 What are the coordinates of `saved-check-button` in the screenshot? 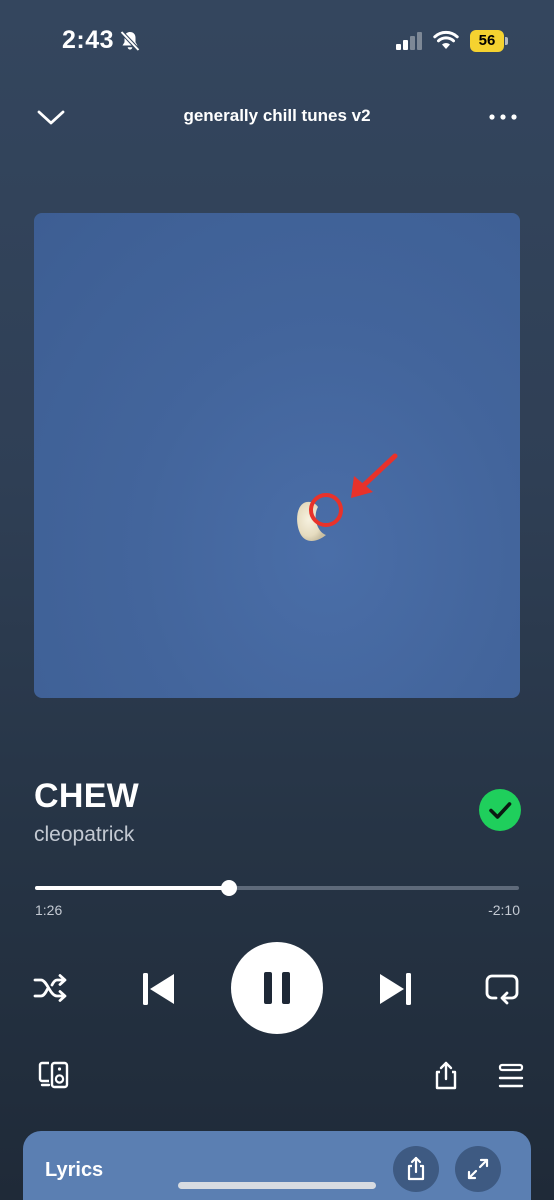 It's located at (500, 810).